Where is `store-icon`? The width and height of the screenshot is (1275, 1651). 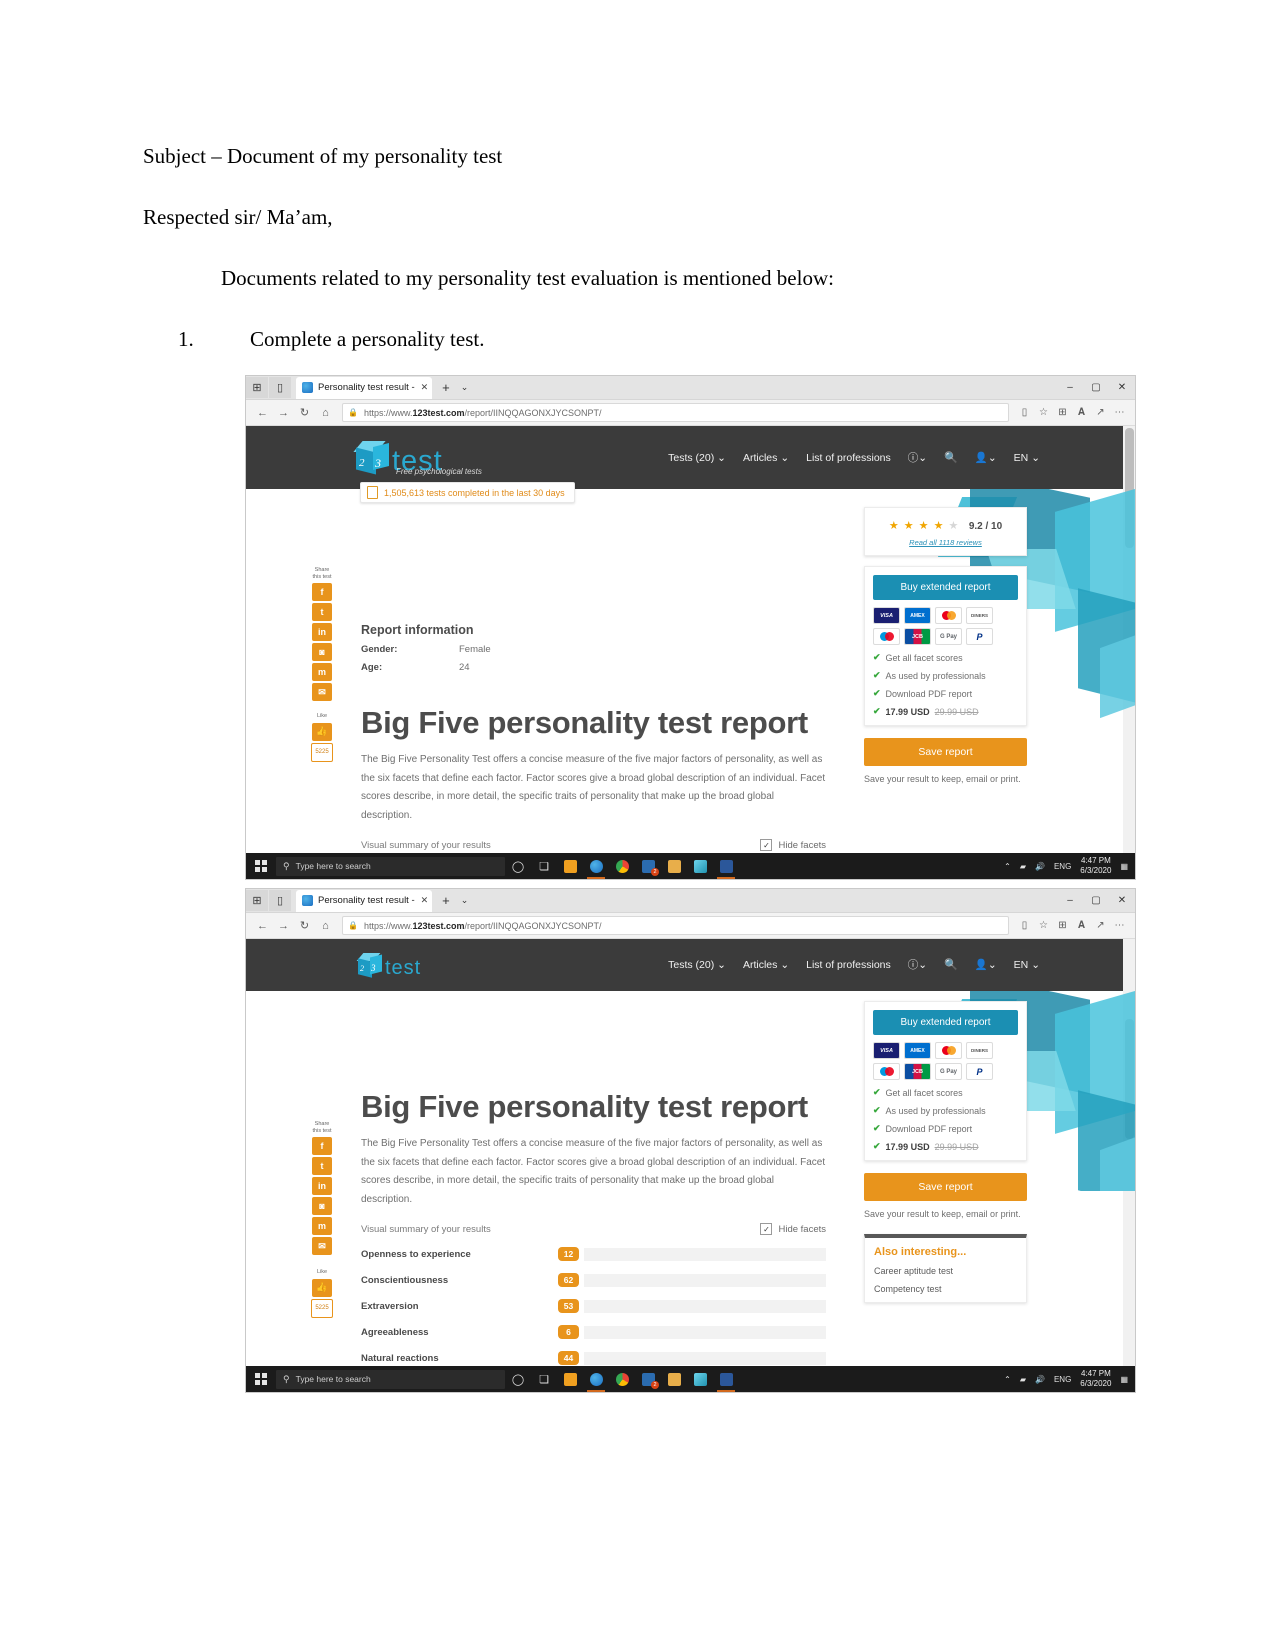 store-icon is located at coordinates (570, 866).